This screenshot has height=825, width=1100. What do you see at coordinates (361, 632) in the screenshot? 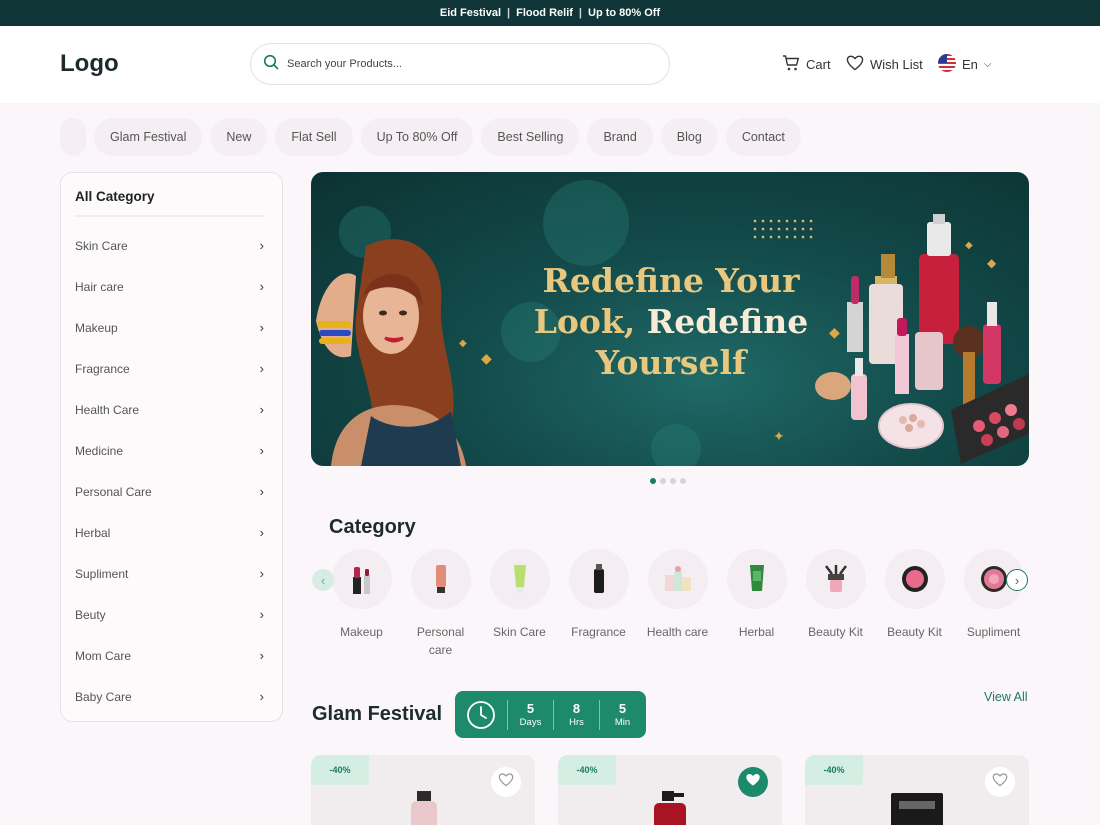
I see `category-label: Makeup` at bounding box center [361, 632].